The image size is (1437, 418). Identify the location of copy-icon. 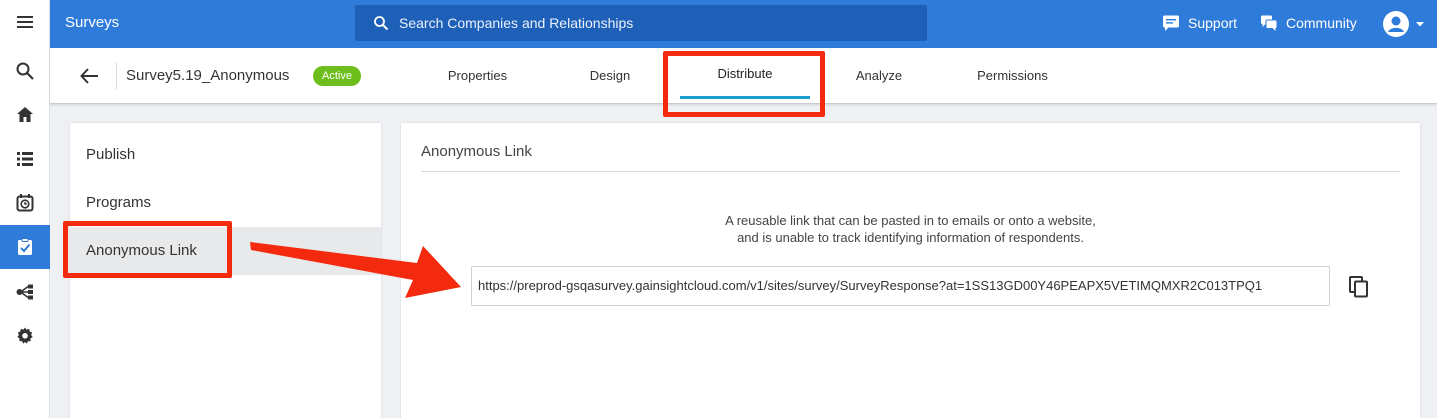
(1359, 287).